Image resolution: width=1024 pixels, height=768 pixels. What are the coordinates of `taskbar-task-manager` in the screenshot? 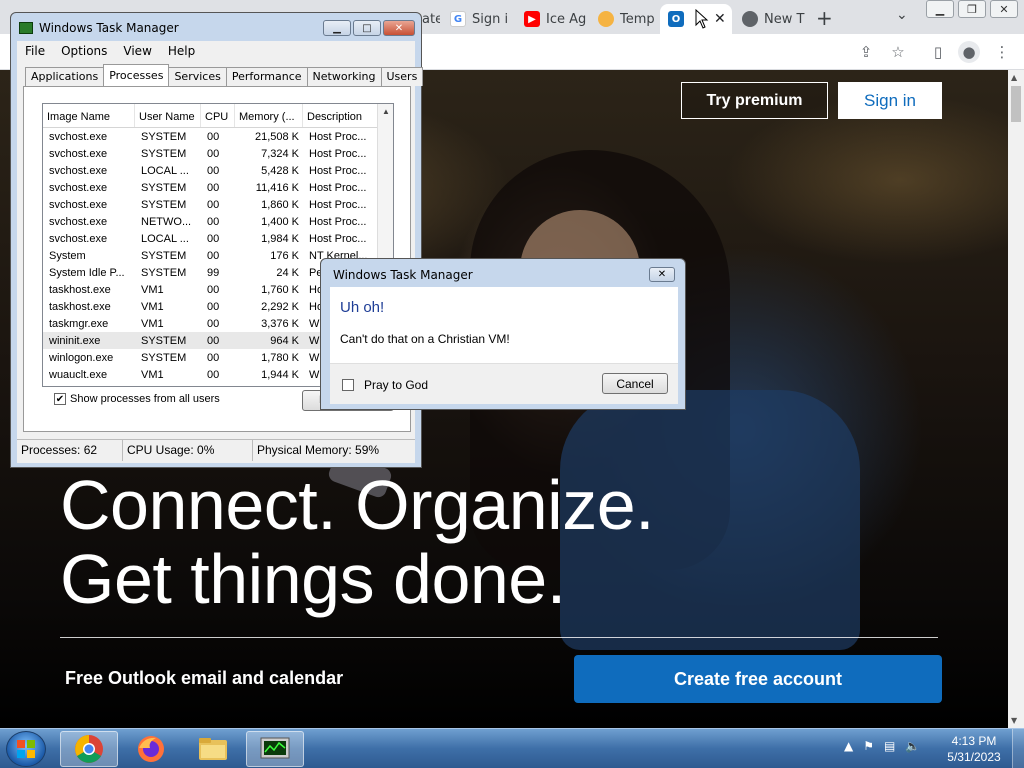 It's located at (275, 749).